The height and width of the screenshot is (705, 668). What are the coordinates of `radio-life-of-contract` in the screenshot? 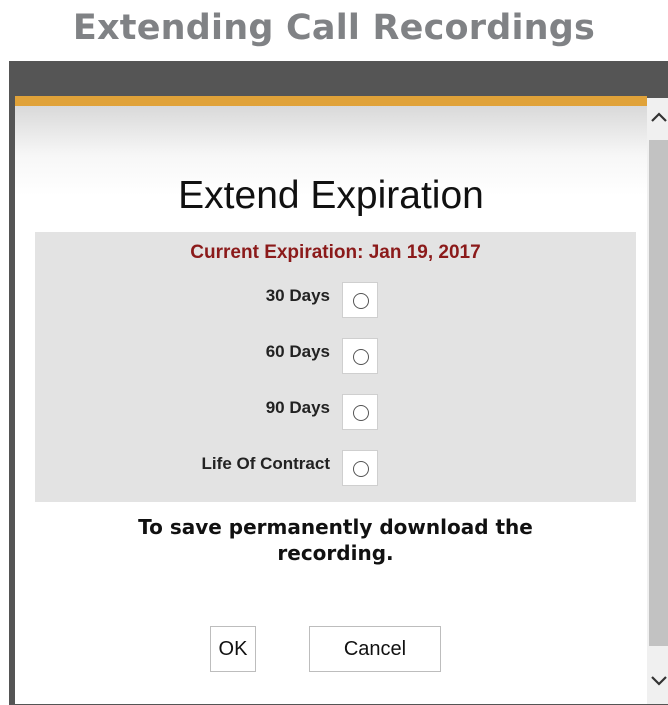 It's located at (360, 468).